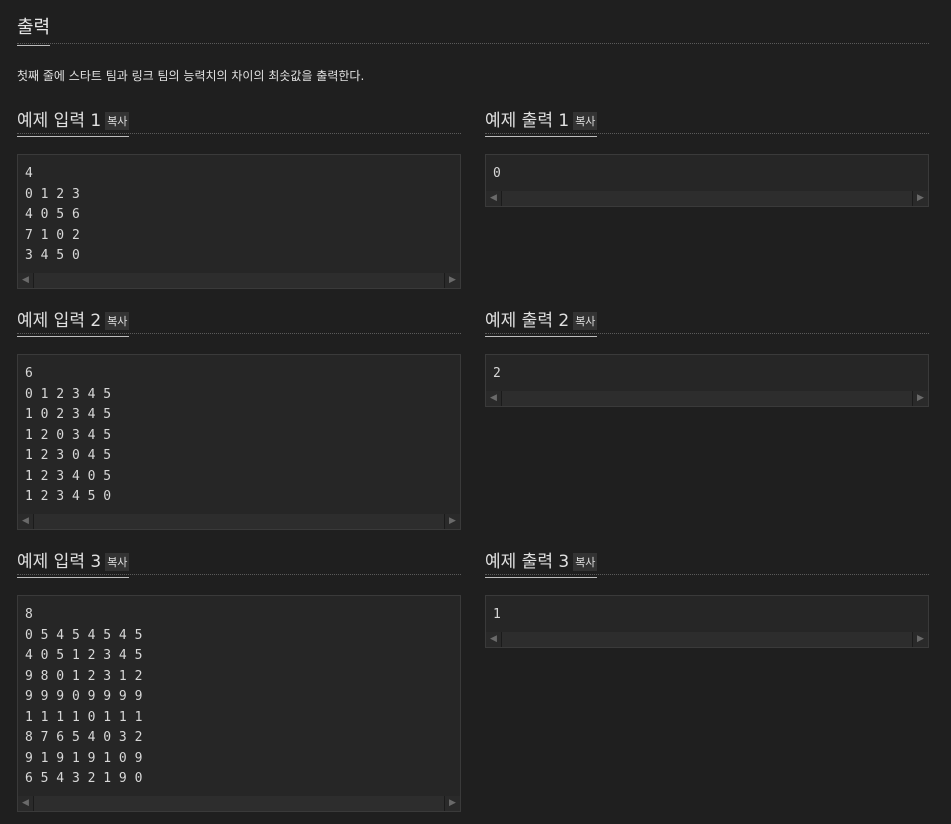  Describe the element at coordinates (707, 559) in the screenshot. I see `sample-output-3-header: 예제 출력 3 복사` at that location.